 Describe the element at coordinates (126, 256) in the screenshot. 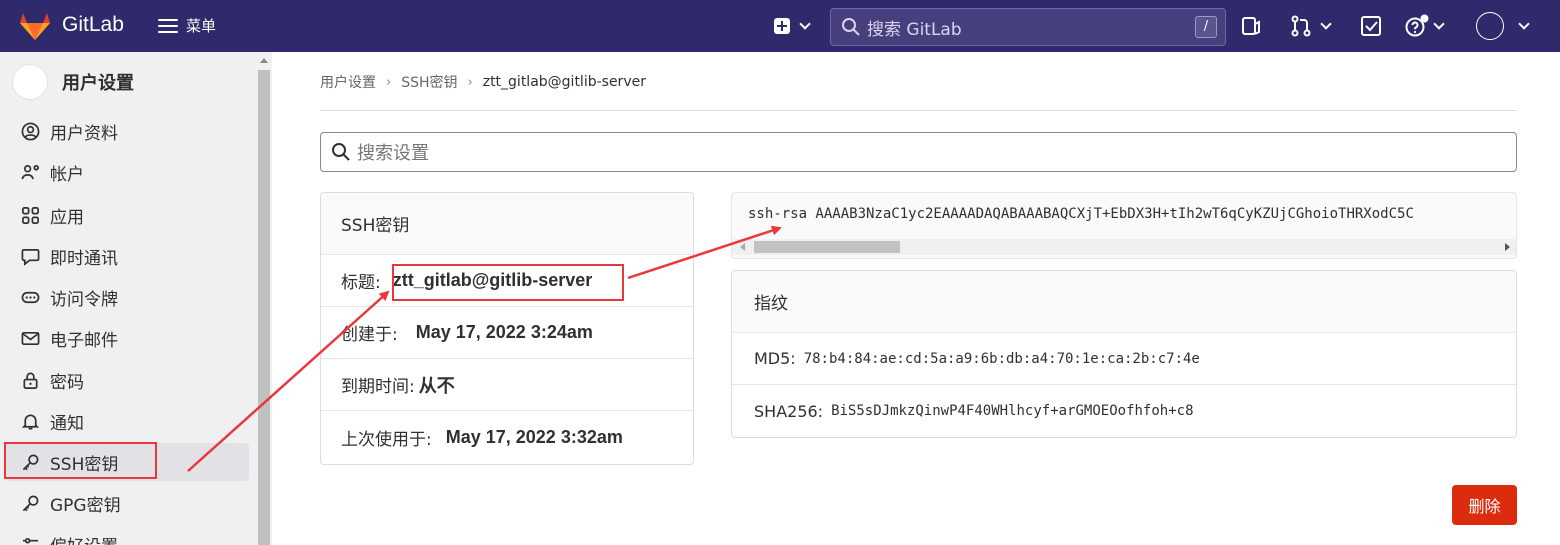

I see `sidebar-item-chat: 即时通讯` at that location.